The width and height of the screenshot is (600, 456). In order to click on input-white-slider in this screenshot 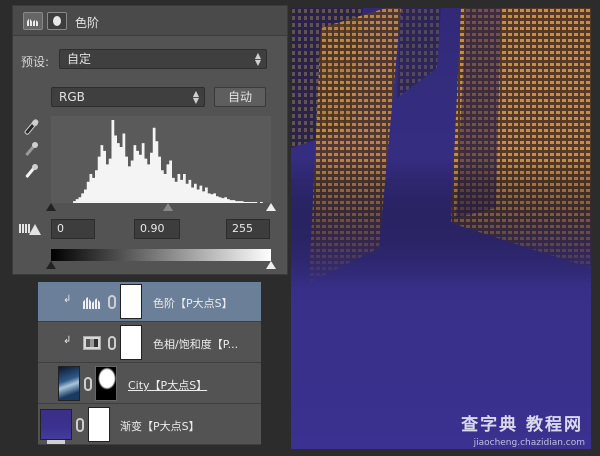, I will do `click(271, 207)`.